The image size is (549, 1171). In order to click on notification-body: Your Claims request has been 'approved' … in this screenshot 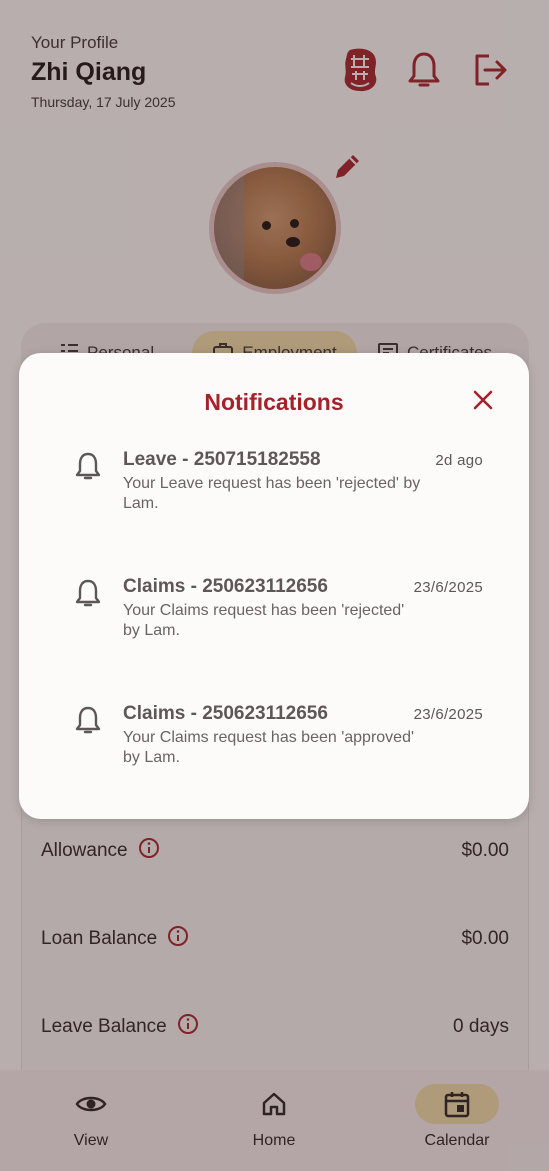, I will do `click(269, 747)`.